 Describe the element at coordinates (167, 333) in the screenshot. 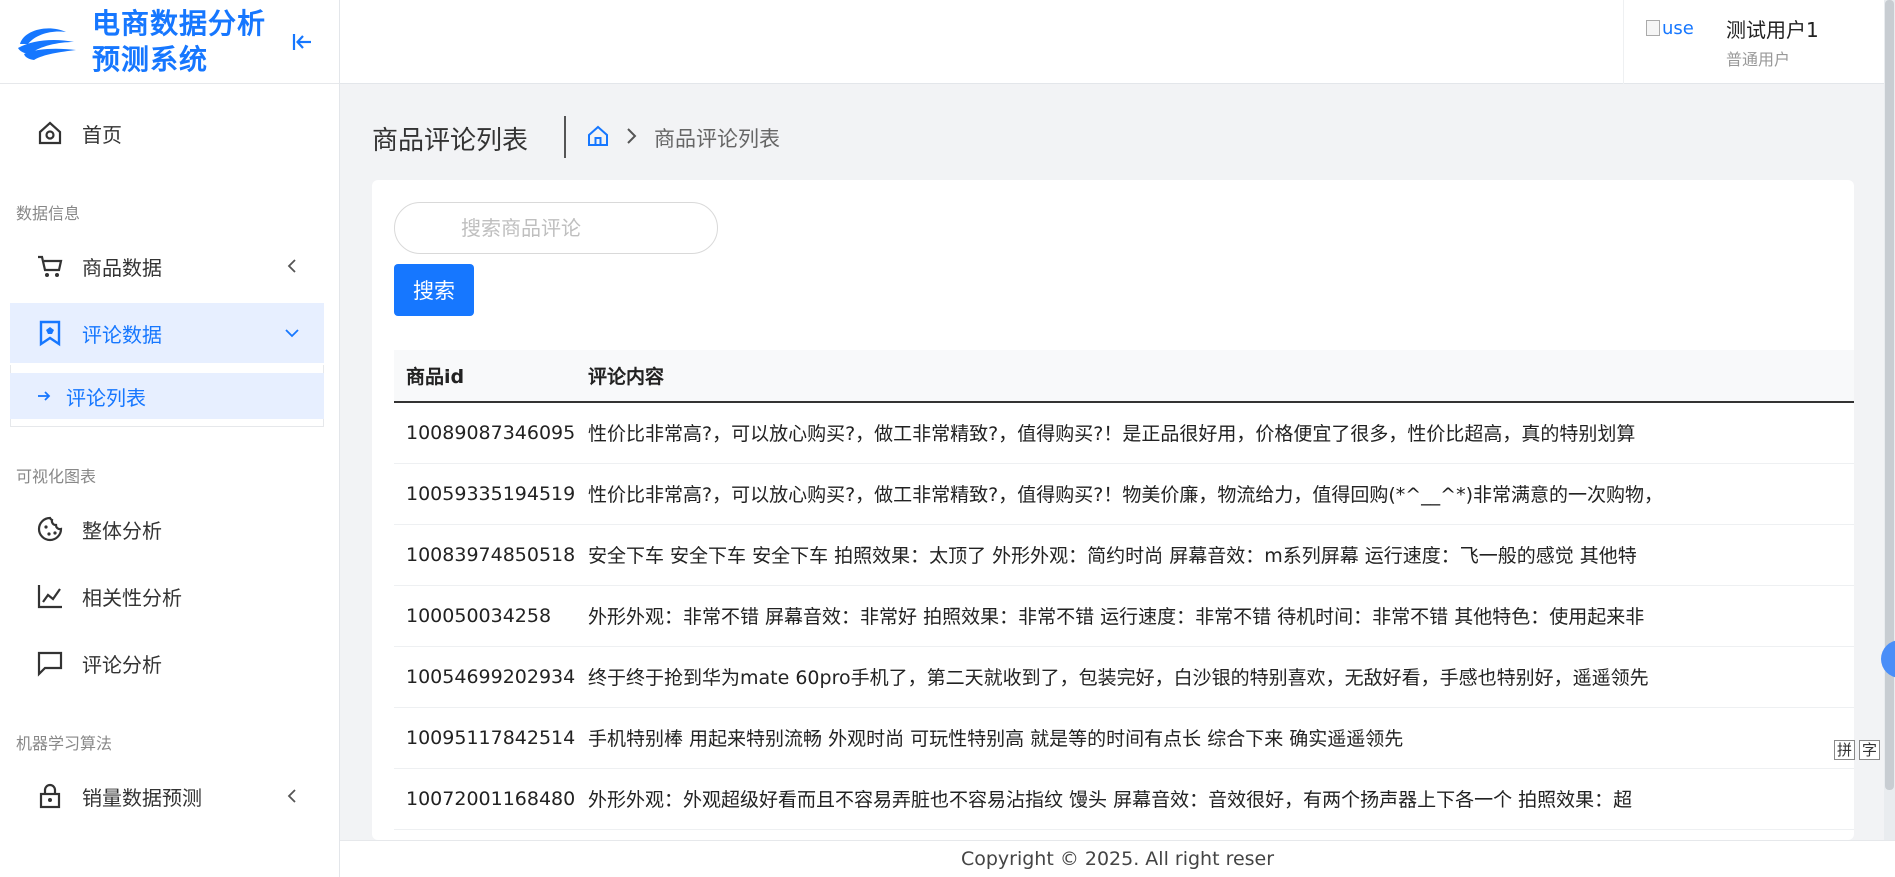

I see `sidebar-item-comment-data: 评论数据` at that location.